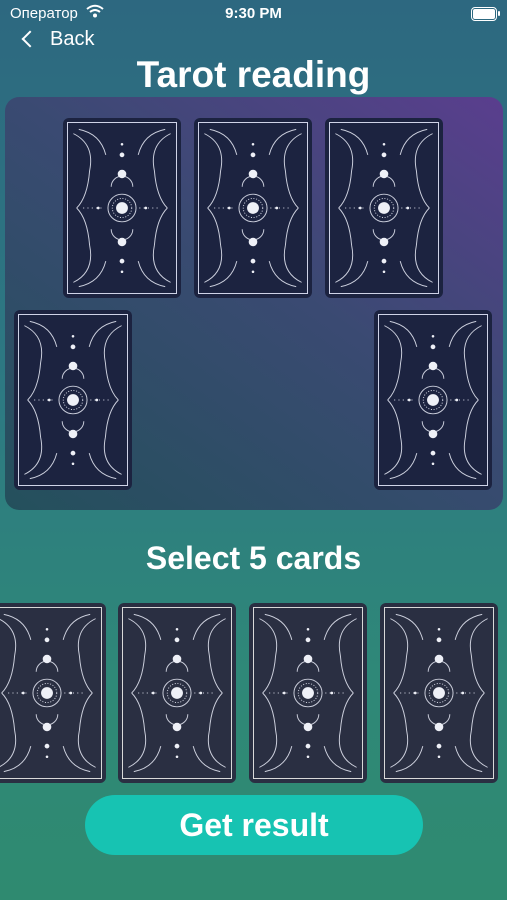  What do you see at coordinates (253, 74) in the screenshot?
I see `page-title: Tarot reading` at bounding box center [253, 74].